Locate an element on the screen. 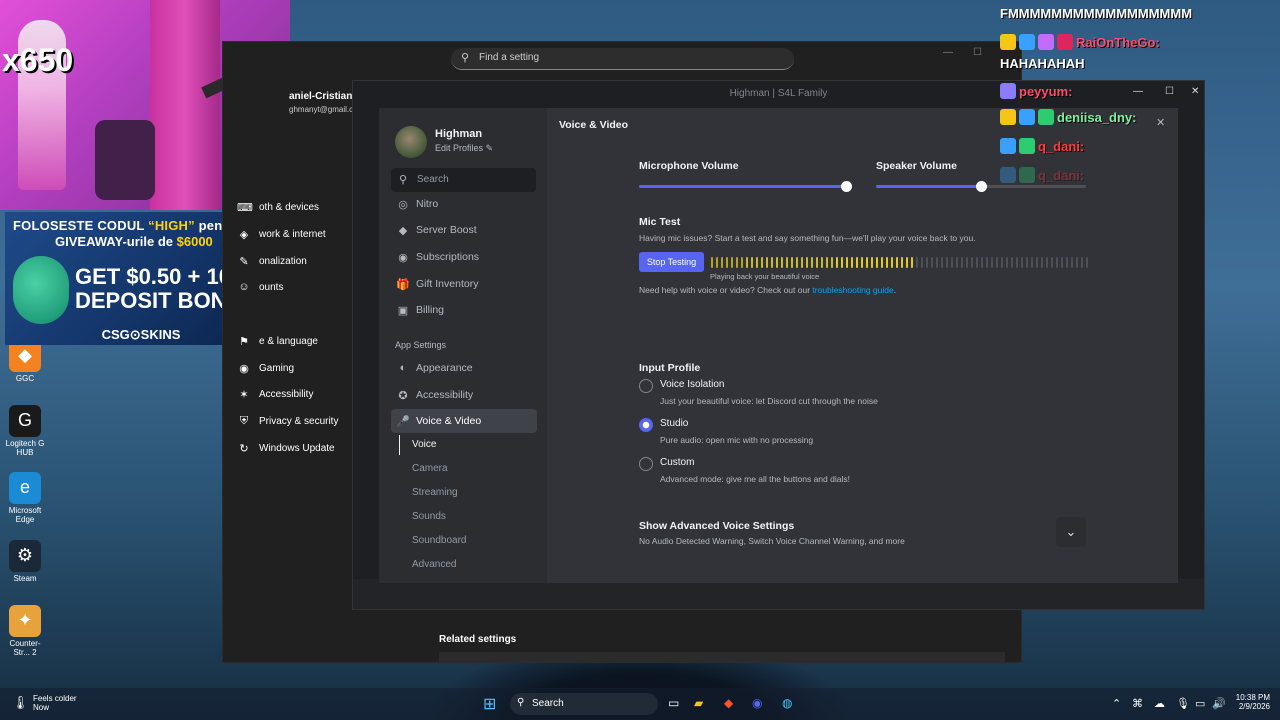 This screenshot has height=720, width=1280. sidebar-item-label: Accessibility is located at coordinates (445, 395).